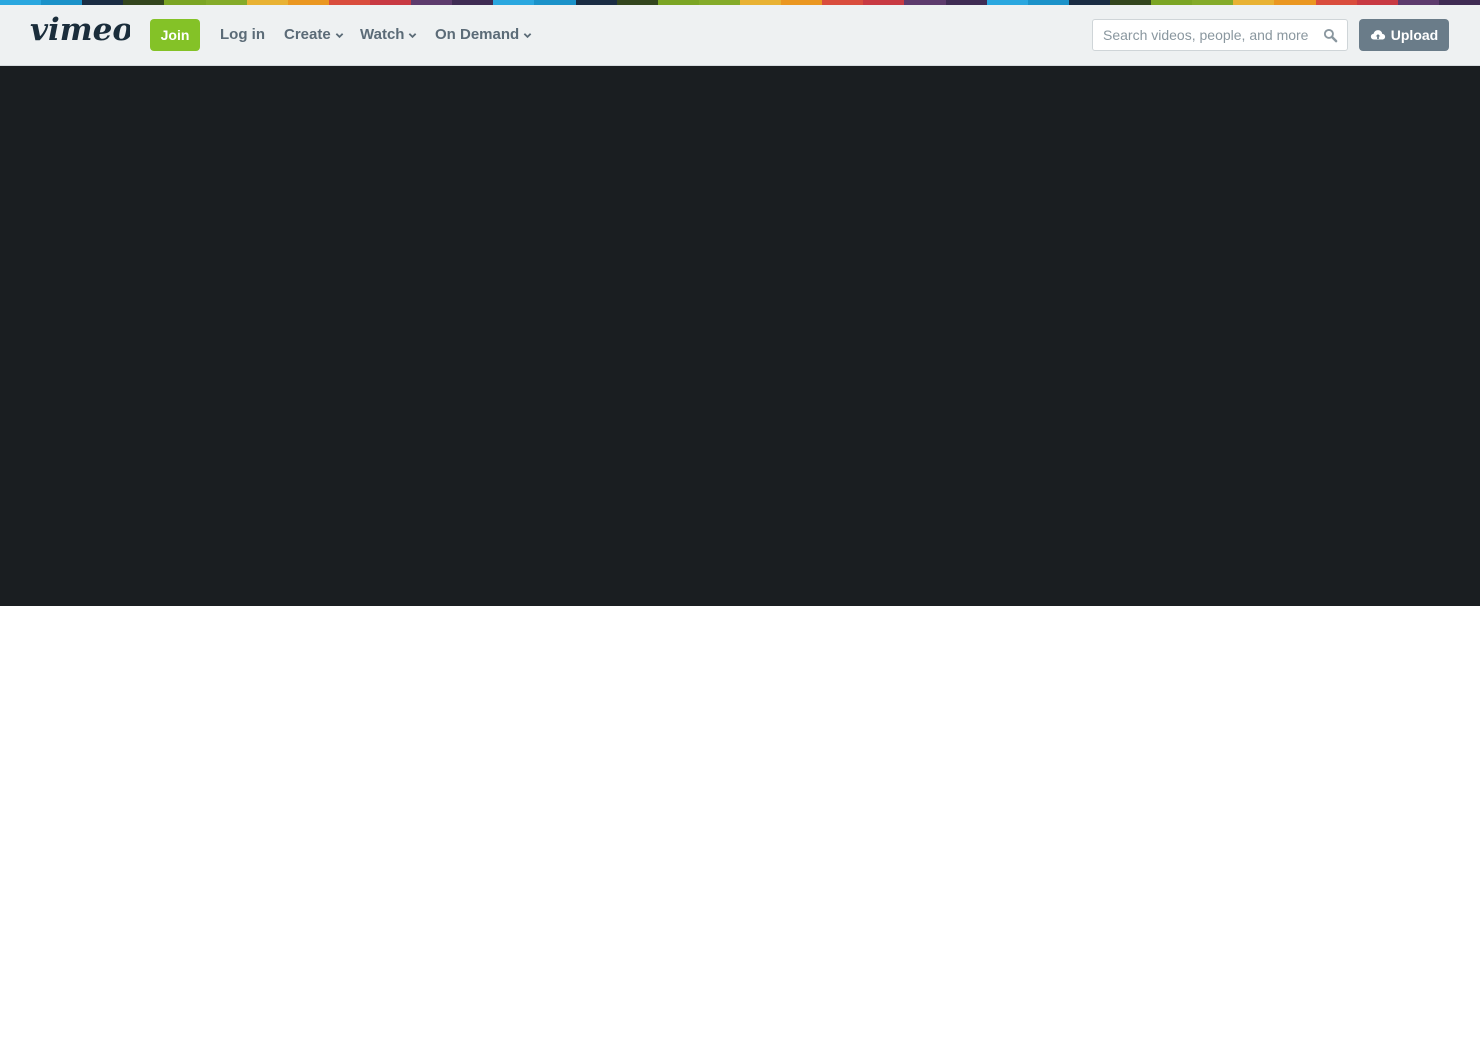  I want to click on upload-button: Upload, so click(1404, 35).